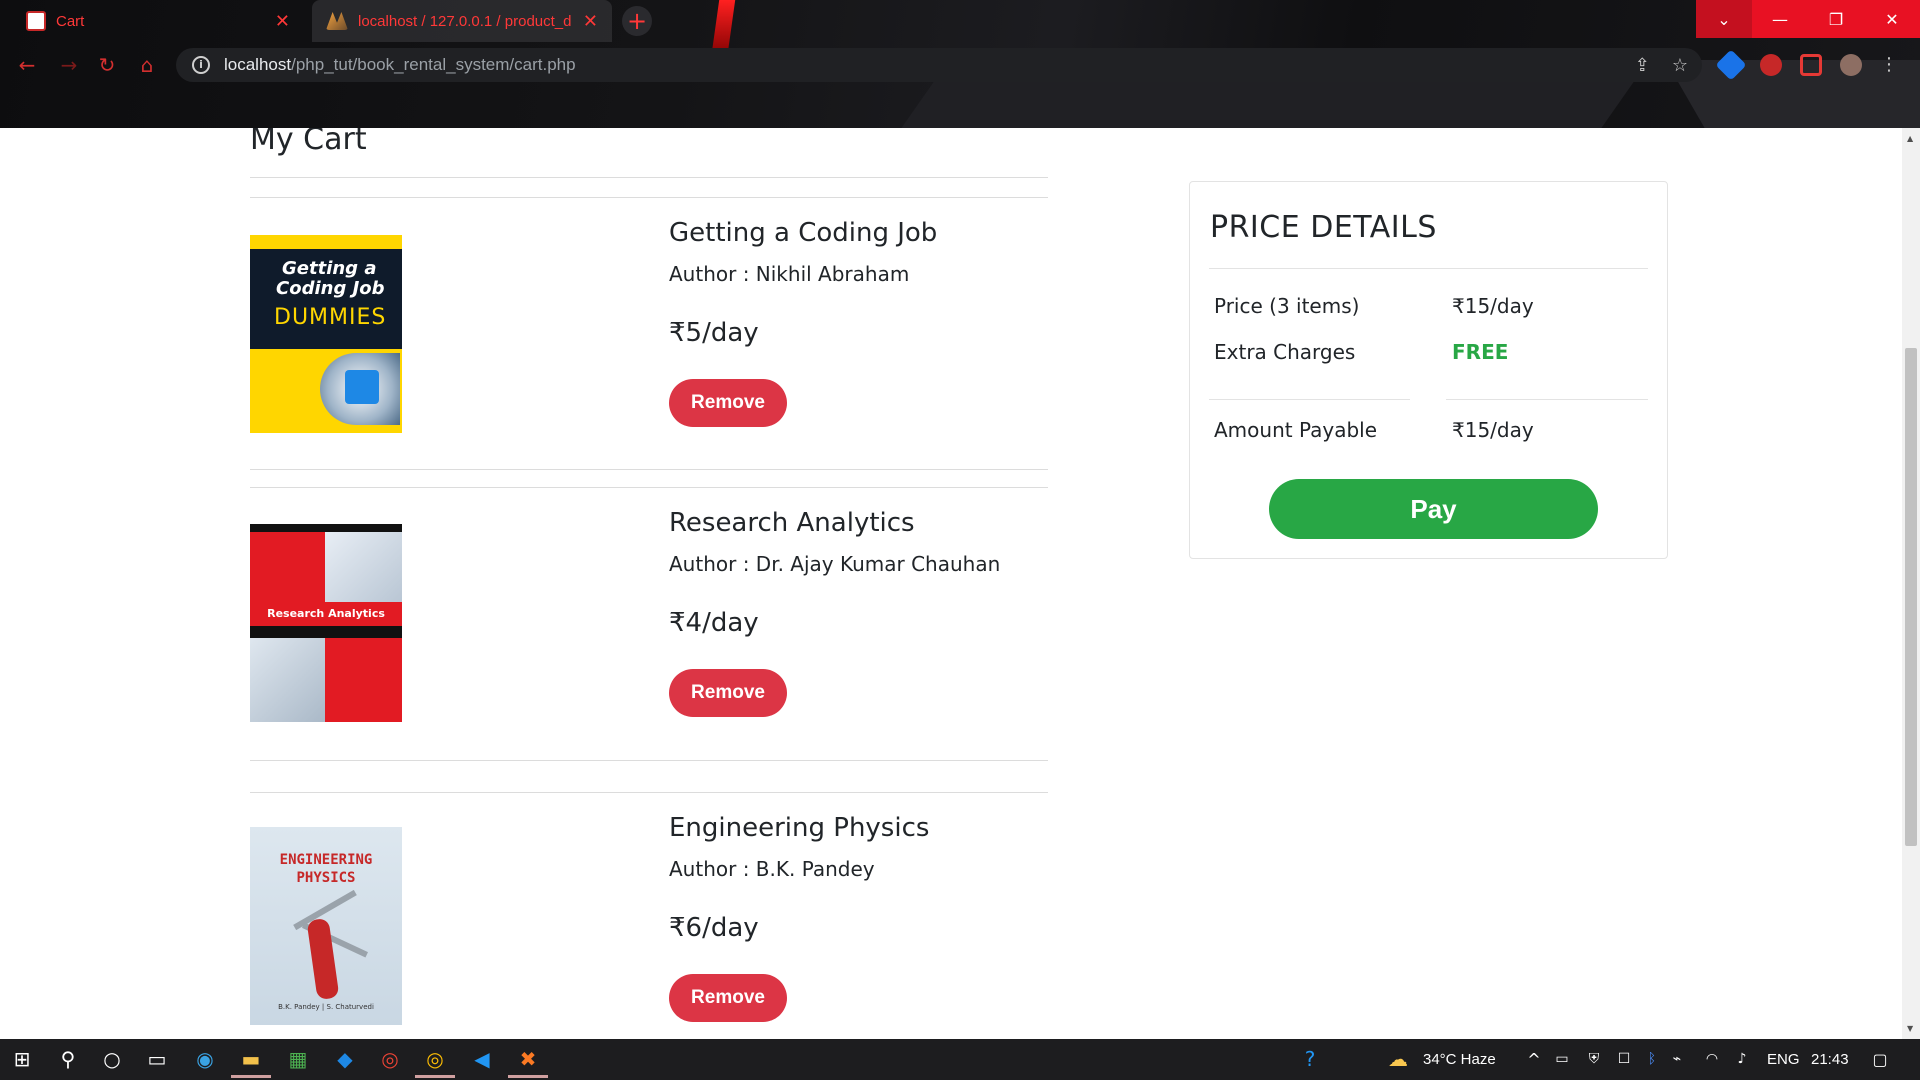  I want to click on book-price: ₹4/day, so click(714, 623).